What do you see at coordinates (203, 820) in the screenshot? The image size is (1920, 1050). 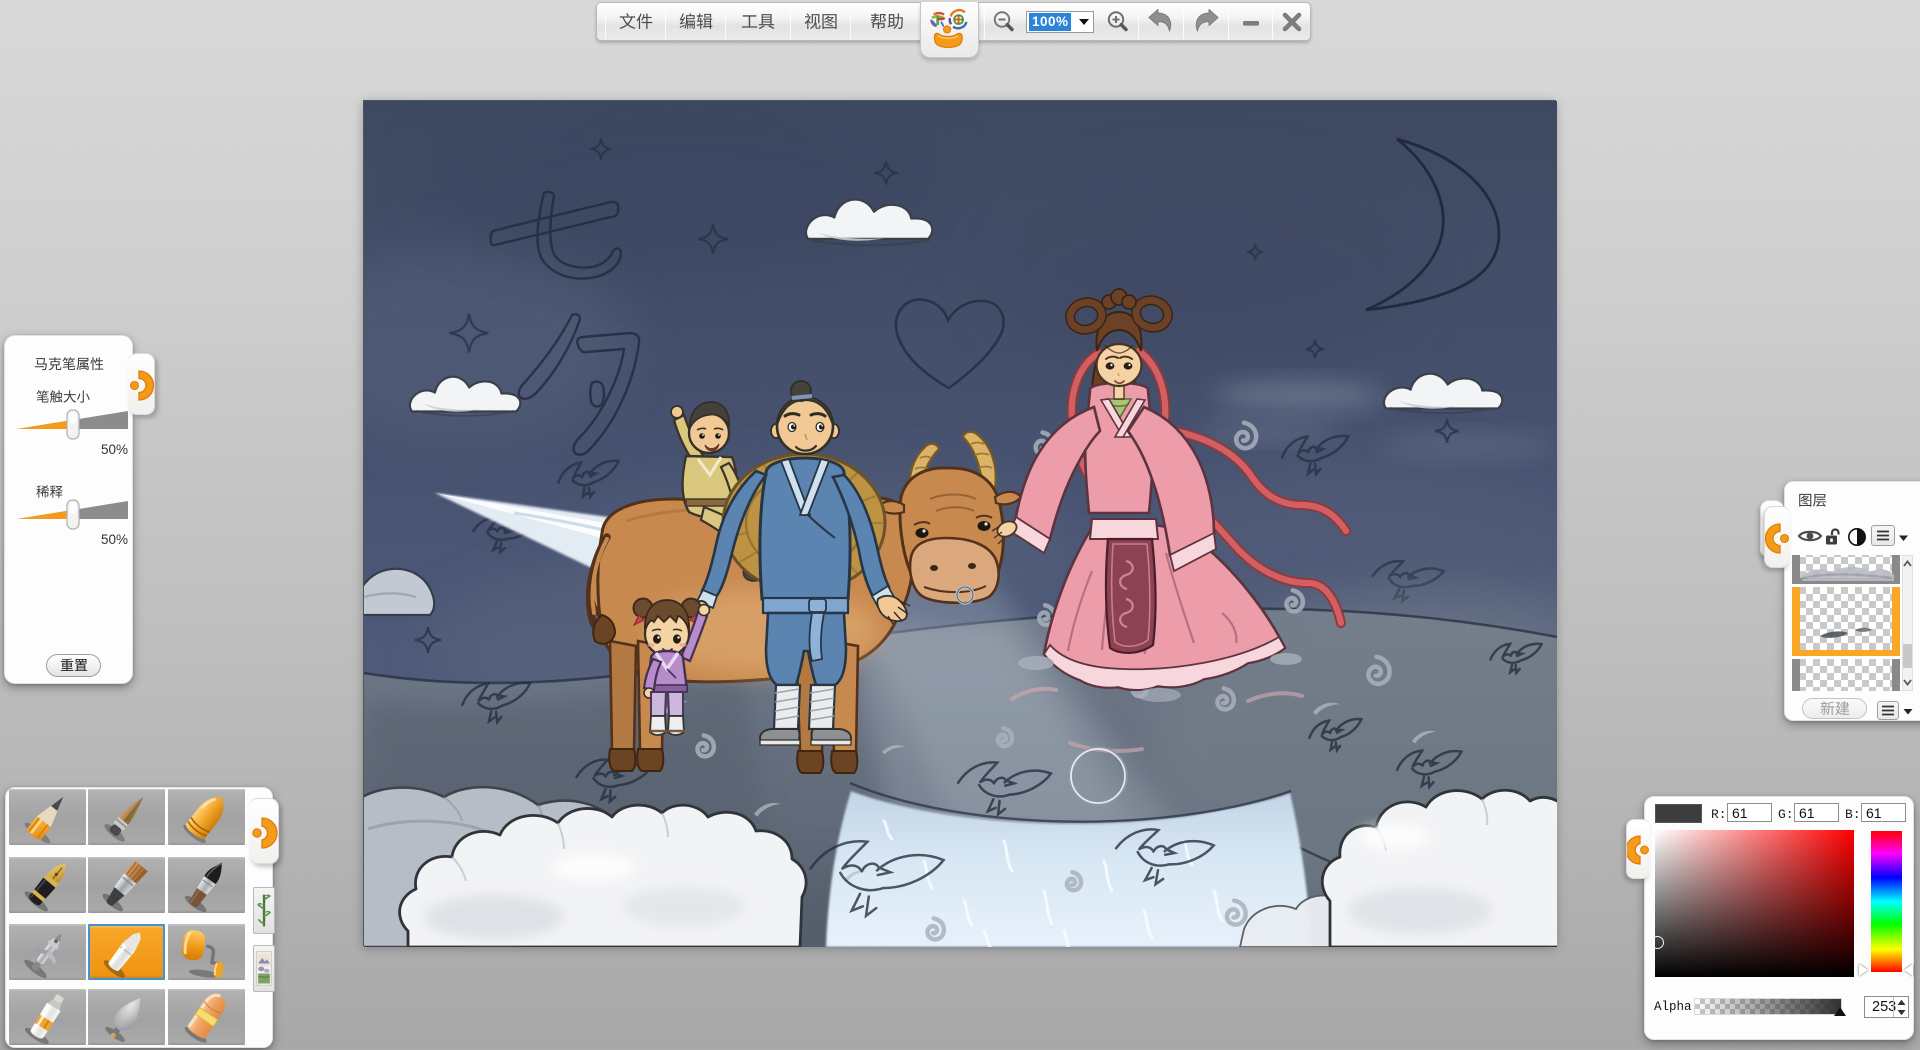 I see `crayon-icon` at bounding box center [203, 820].